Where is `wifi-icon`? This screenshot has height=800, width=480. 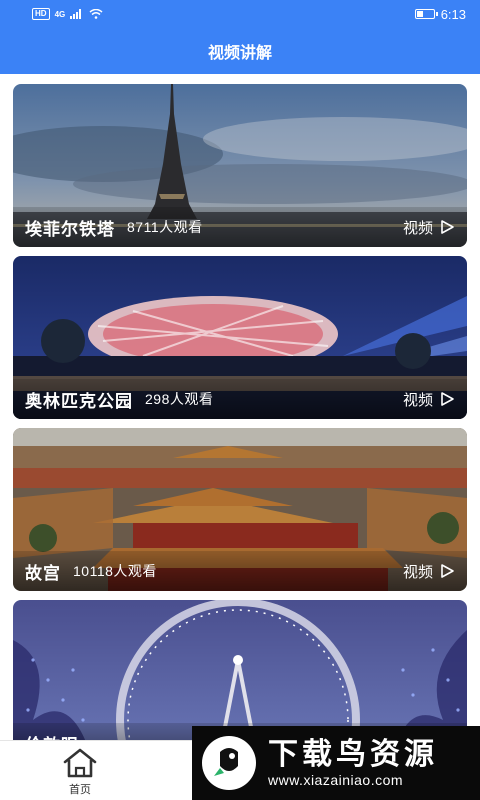 wifi-icon is located at coordinates (96, 14).